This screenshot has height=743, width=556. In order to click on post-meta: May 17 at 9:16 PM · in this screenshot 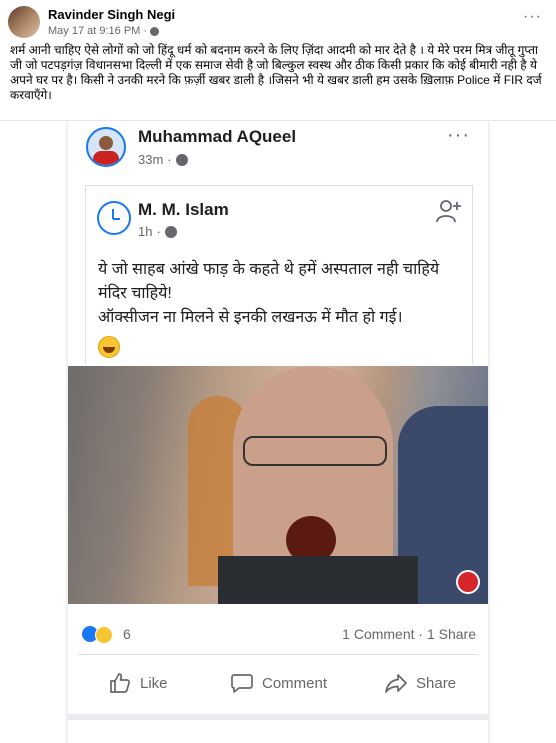, I will do `click(103, 31)`.